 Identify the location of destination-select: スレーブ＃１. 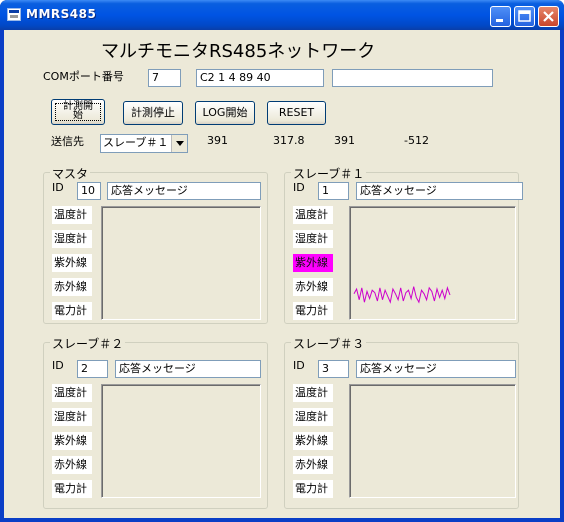
(144, 143).